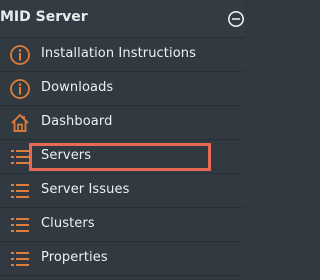  I want to click on home-icon, so click(20, 123).